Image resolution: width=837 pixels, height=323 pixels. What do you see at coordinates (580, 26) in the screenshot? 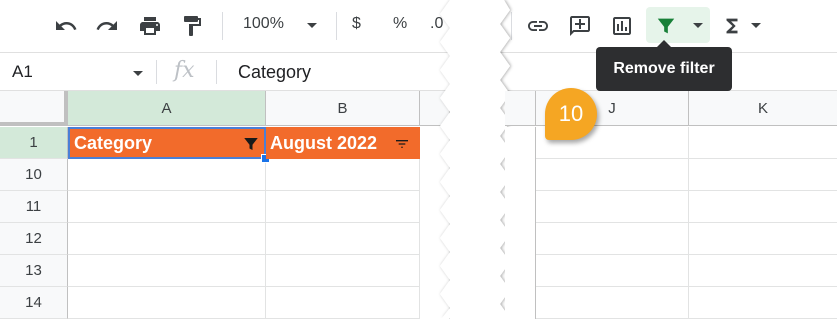
I see `insert-comment-icon` at bounding box center [580, 26].